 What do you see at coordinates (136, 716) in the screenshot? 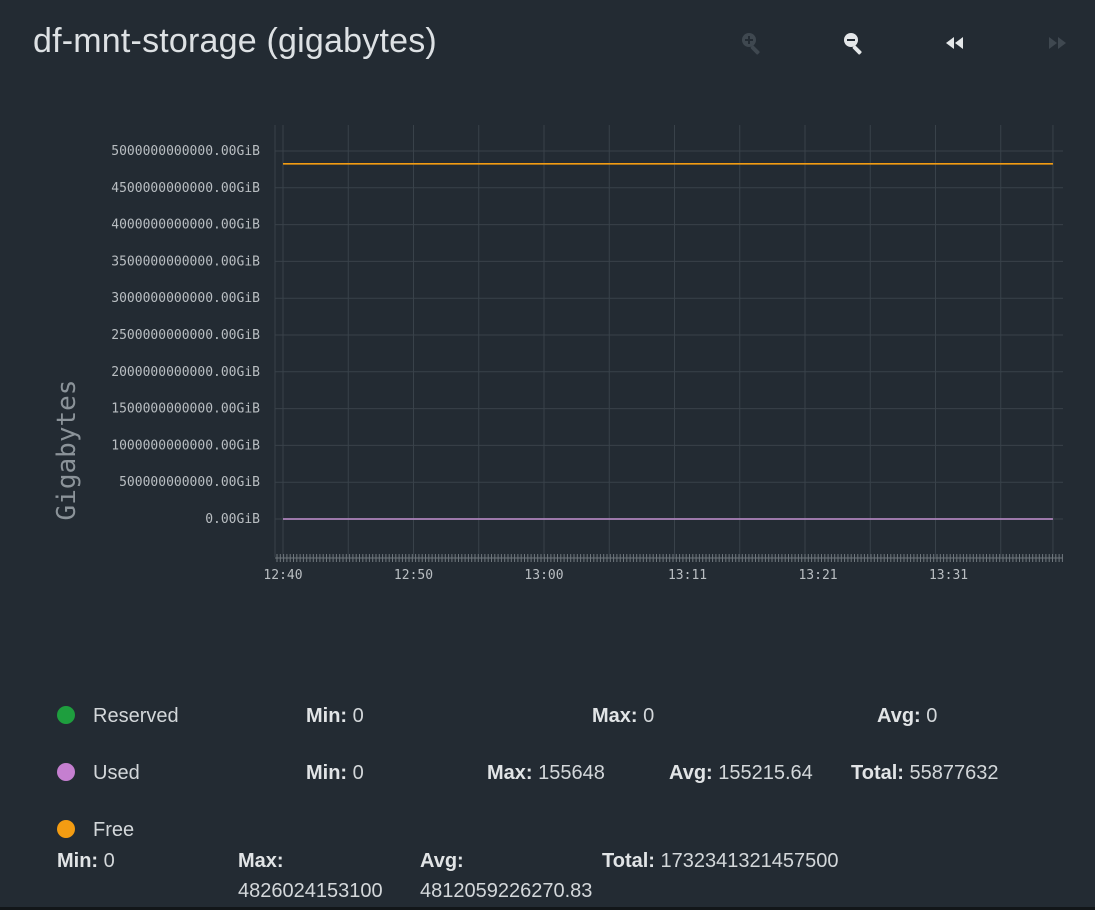
I see `legend-reserved-label: Reserved` at bounding box center [136, 716].